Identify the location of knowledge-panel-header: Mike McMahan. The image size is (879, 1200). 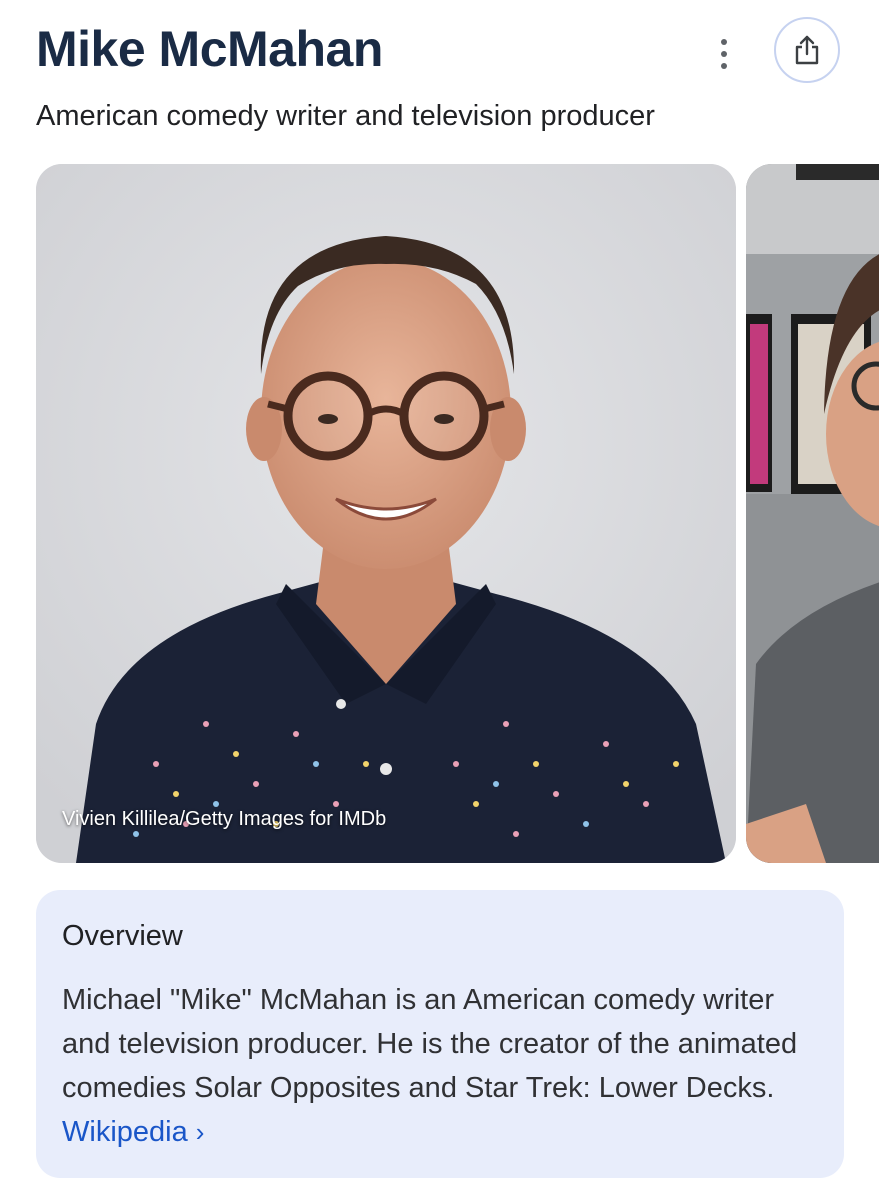
(457, 49).